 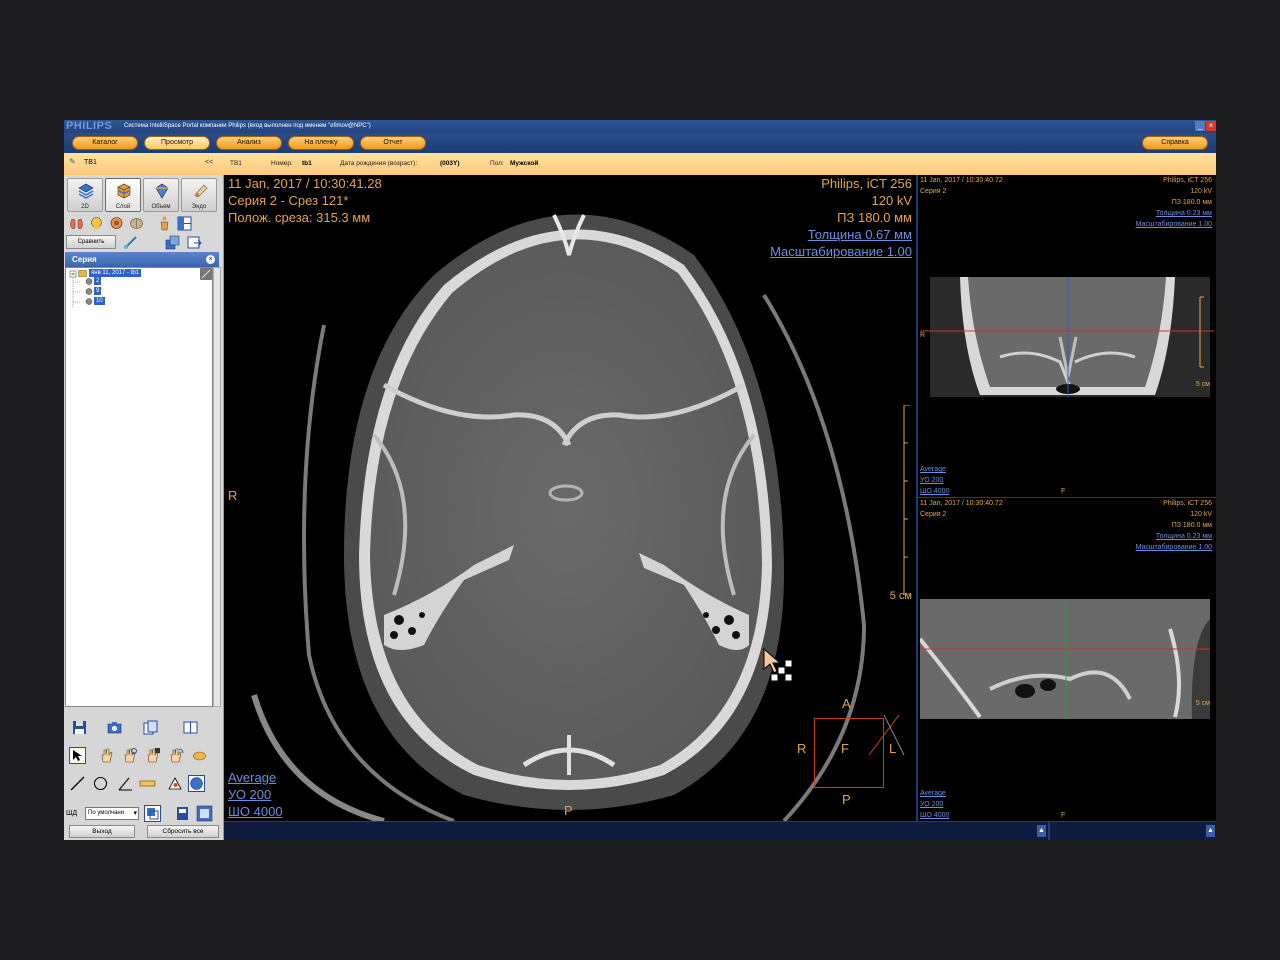 I want to click on tree-study-node: янв 11, 2017 - tb1, so click(x=115, y=273).